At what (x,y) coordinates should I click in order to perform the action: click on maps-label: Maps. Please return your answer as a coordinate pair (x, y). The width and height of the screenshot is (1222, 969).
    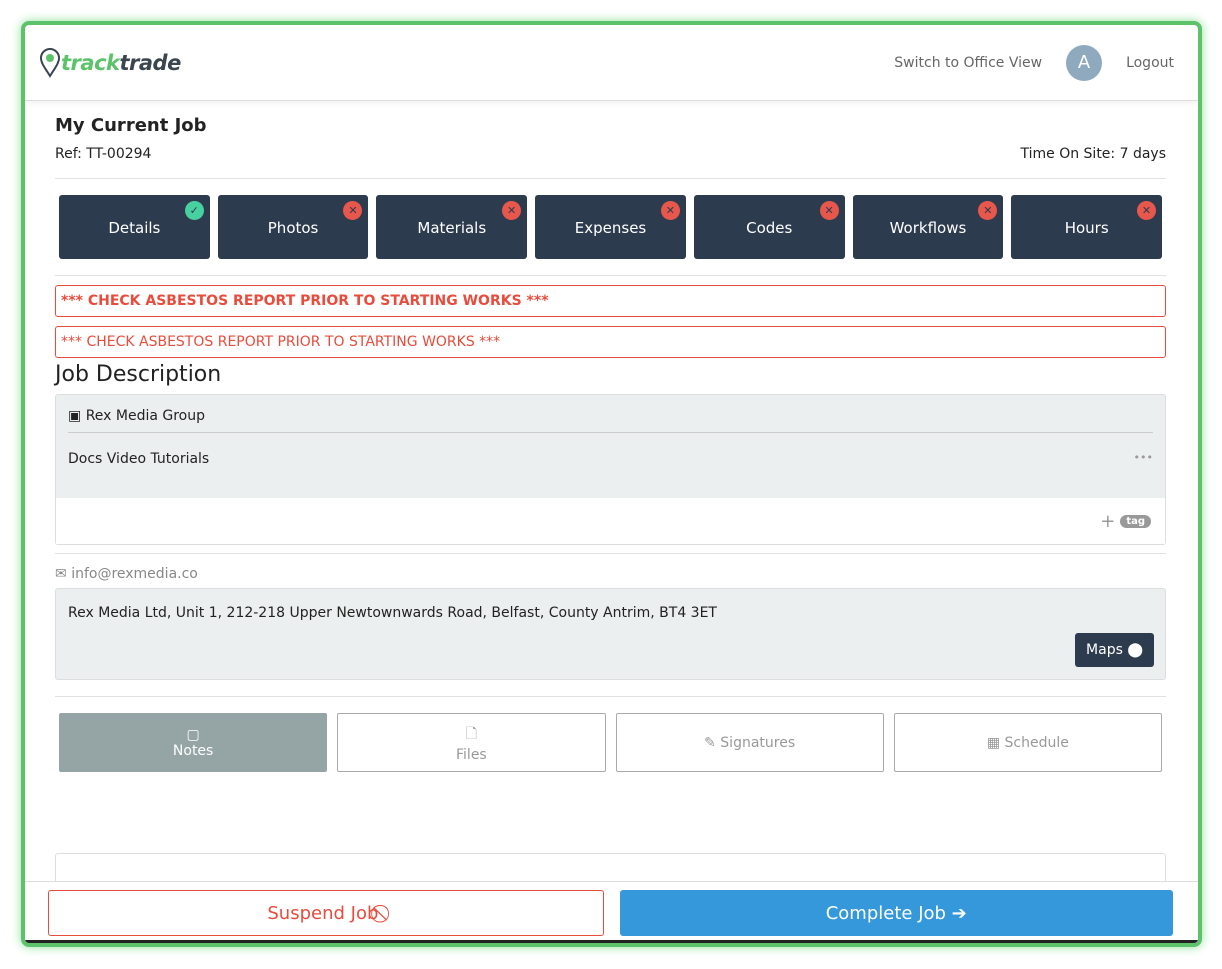
    Looking at the image, I should click on (1104, 650).